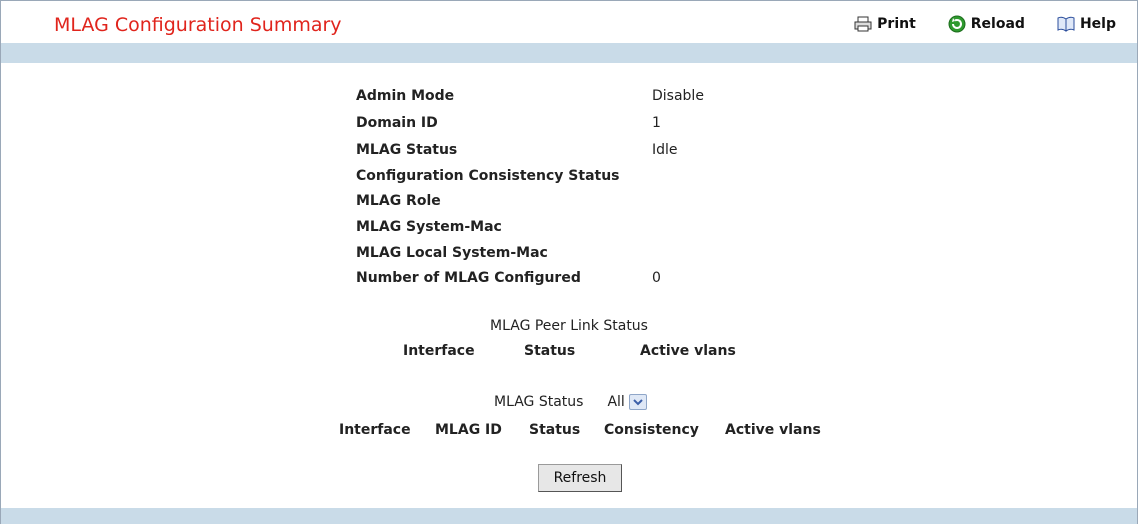 The width and height of the screenshot is (1138, 524). Describe the element at coordinates (468, 430) in the screenshot. I see `column-header-mlag-id: MLAG ID` at that location.